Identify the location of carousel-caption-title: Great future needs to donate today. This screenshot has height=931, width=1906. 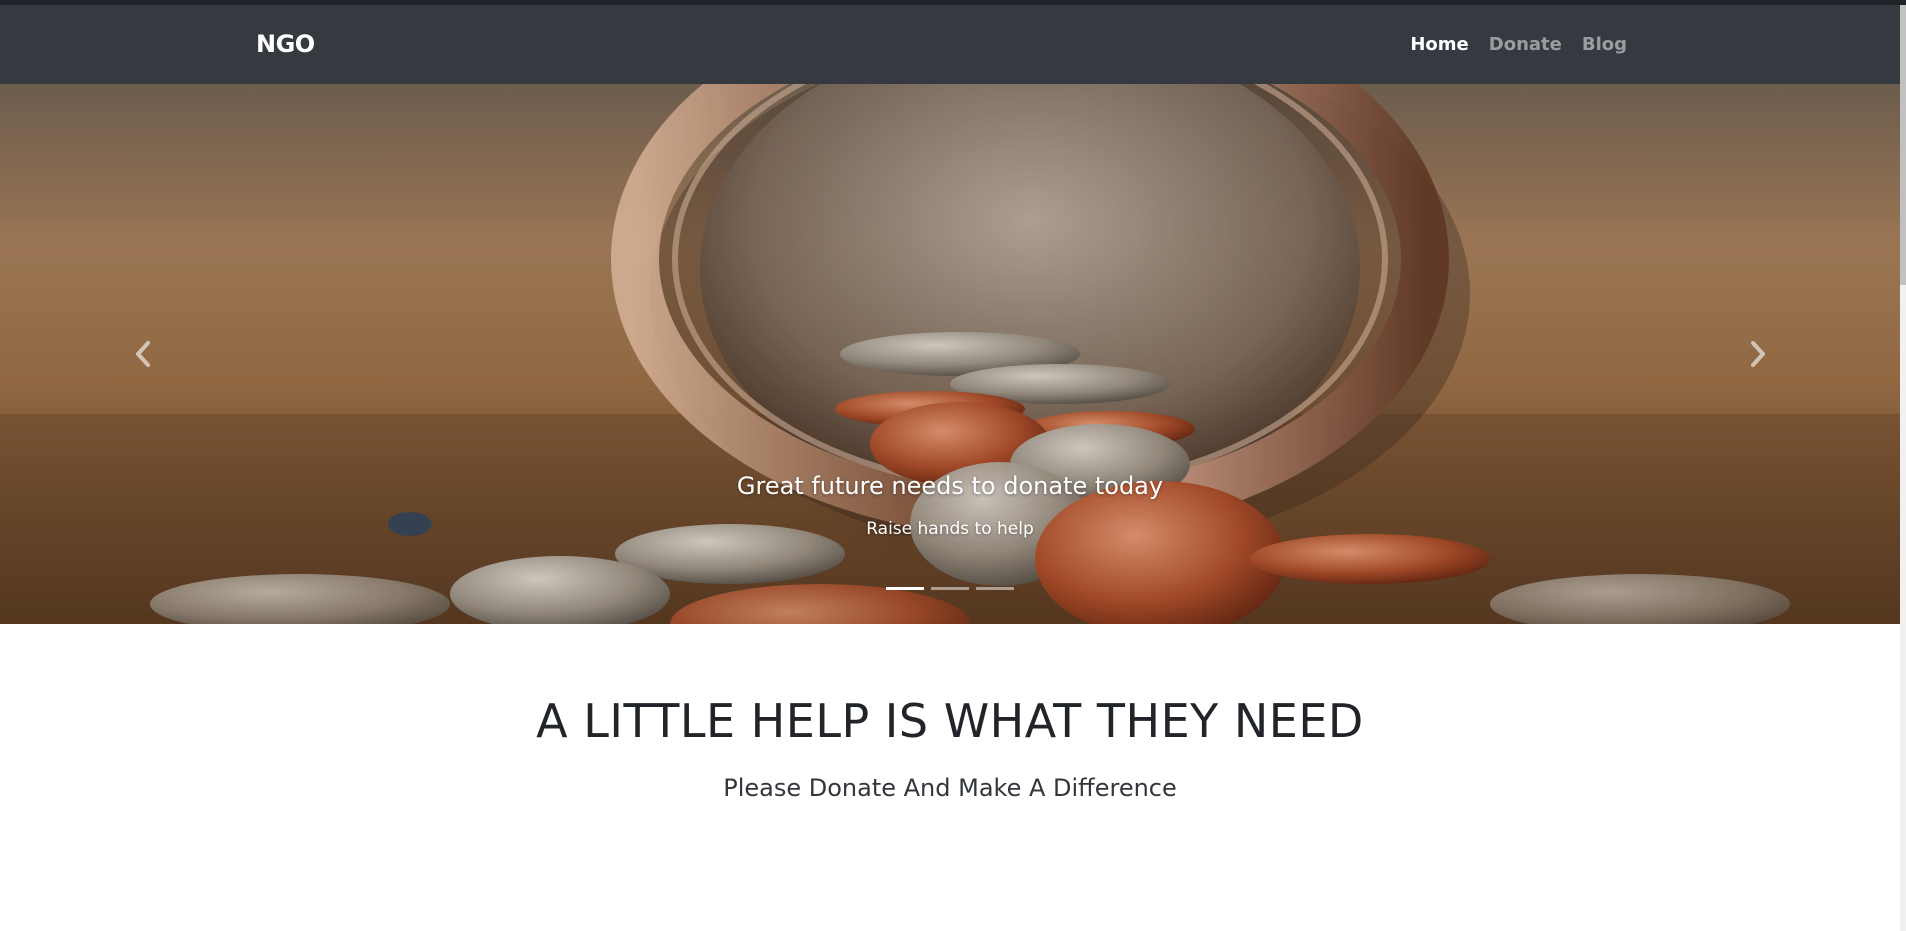
(950, 486).